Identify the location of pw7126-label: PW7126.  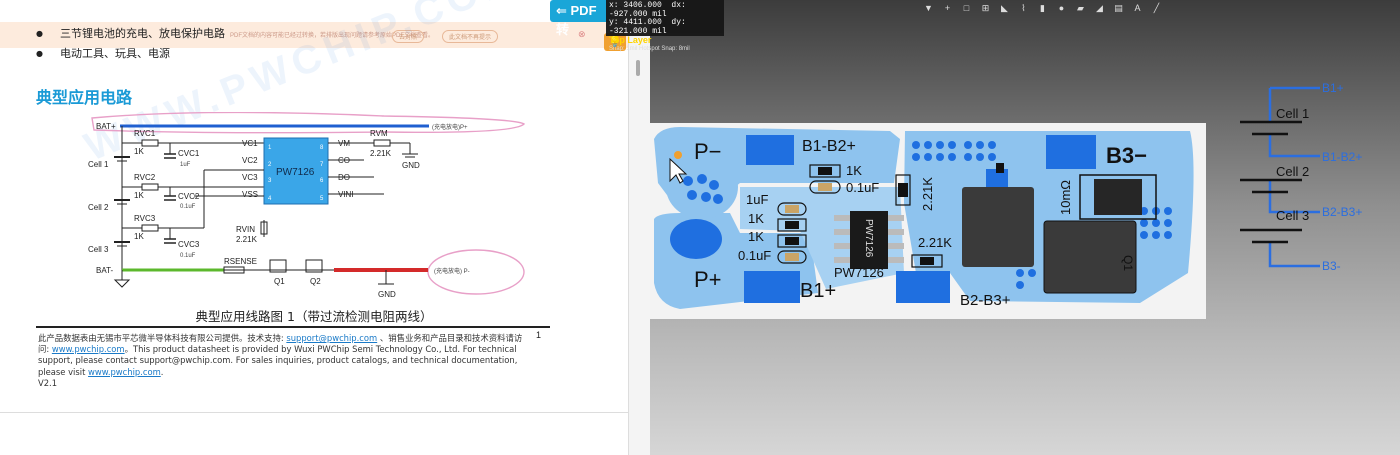
(859, 272).